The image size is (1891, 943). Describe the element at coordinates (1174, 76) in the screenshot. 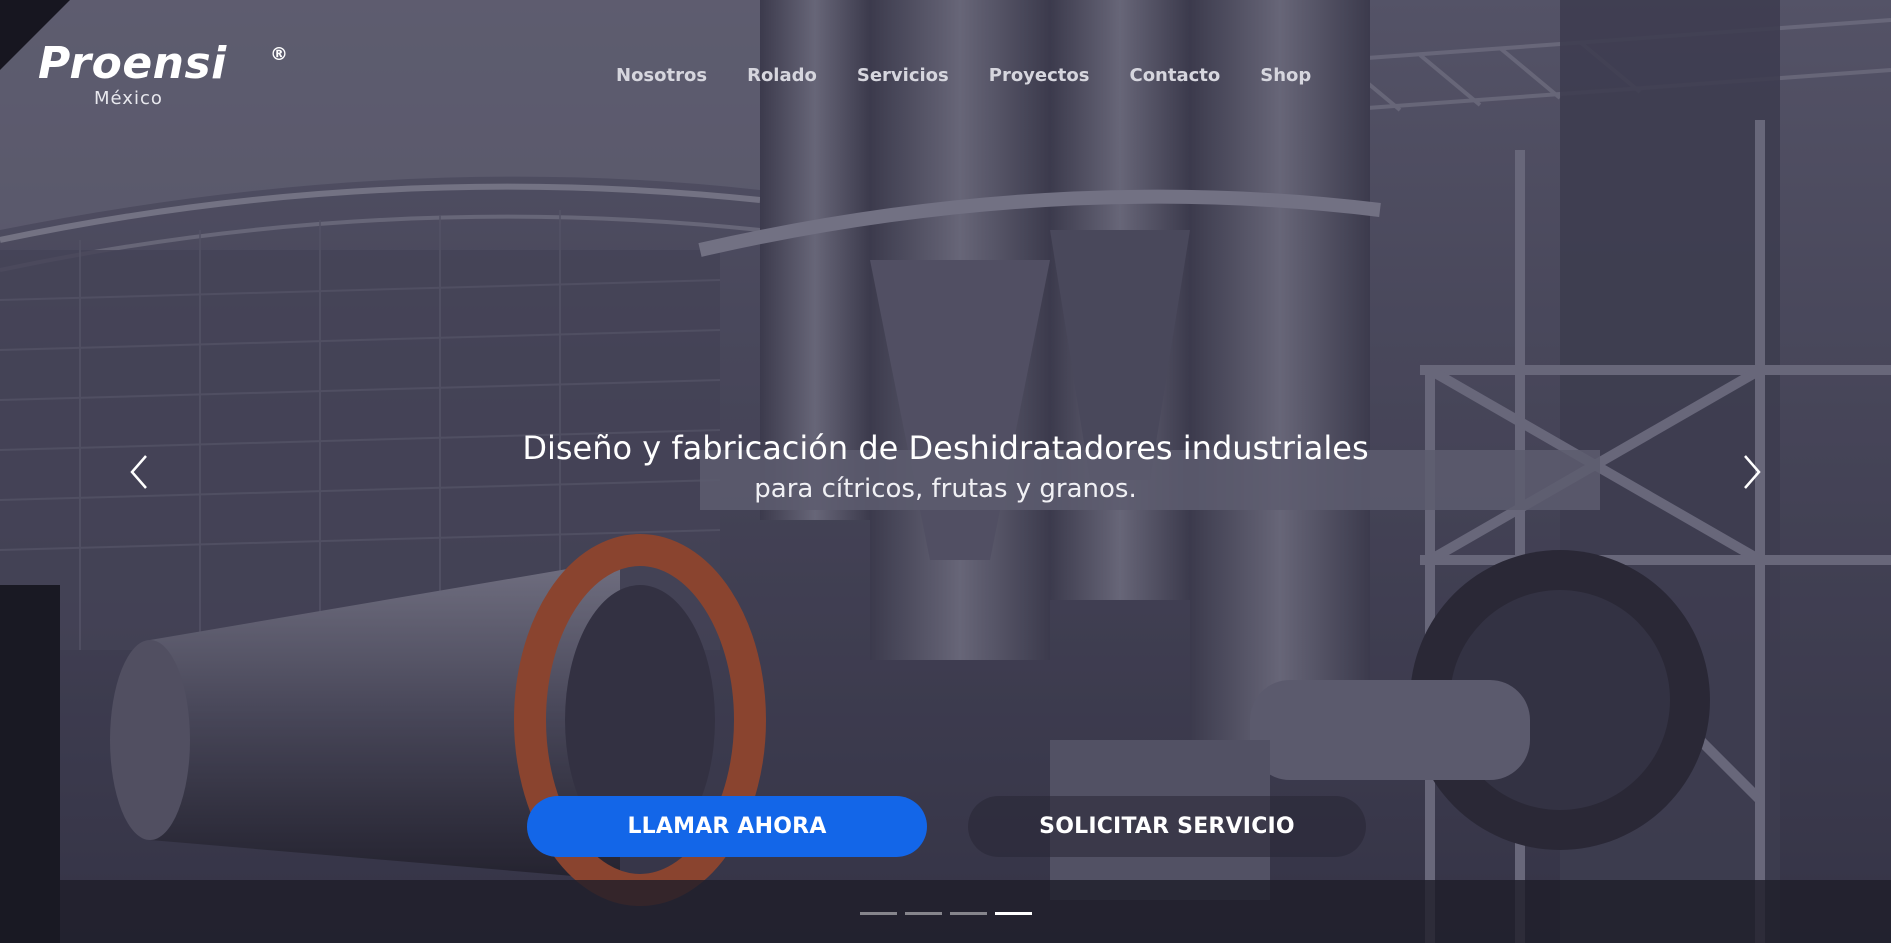

I see `nav-item-contacto: Contacto` at that location.